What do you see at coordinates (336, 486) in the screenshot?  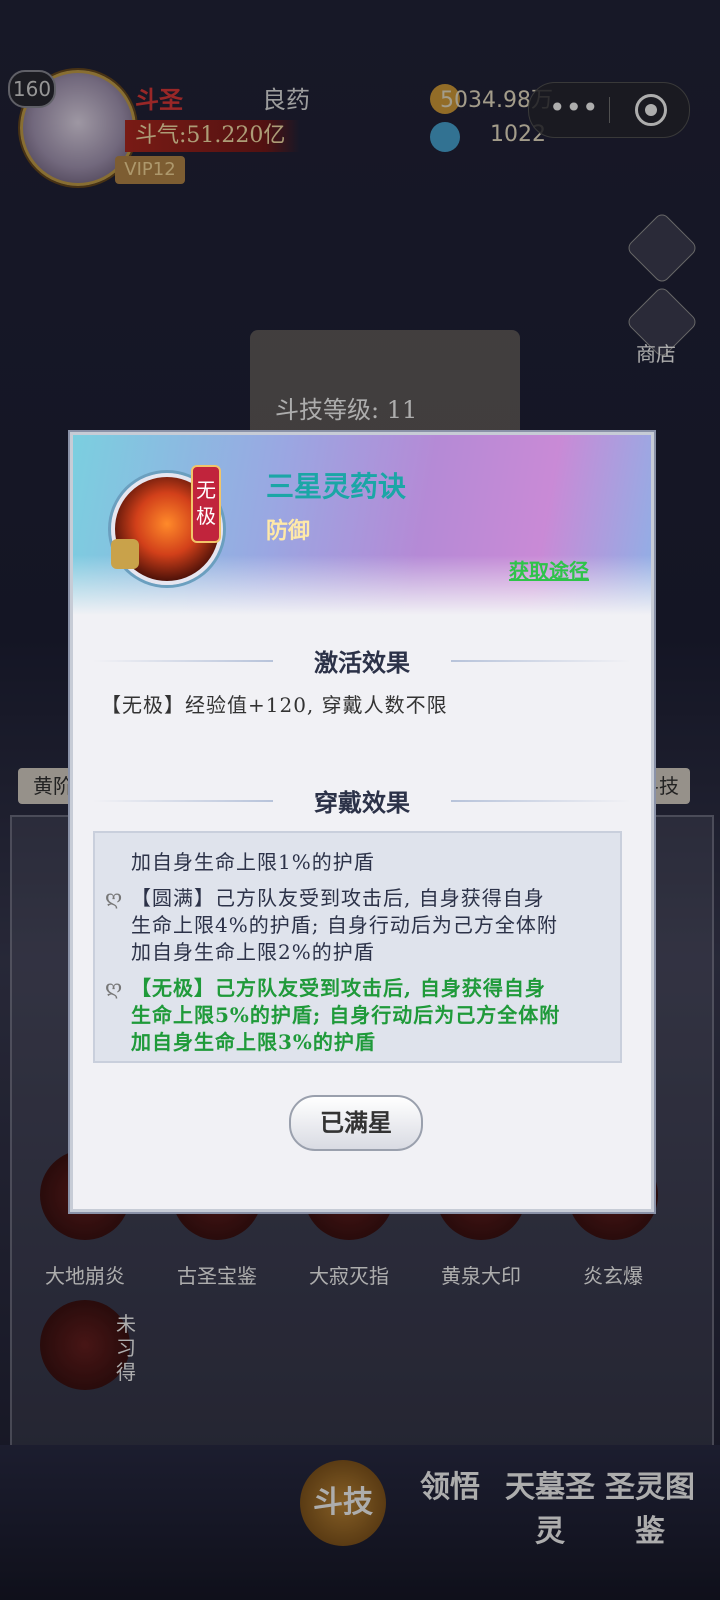 I see `skill-name: 三星灵药诀` at bounding box center [336, 486].